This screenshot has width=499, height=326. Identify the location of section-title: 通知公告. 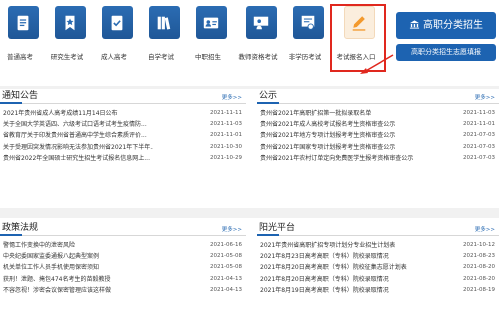
(20, 96).